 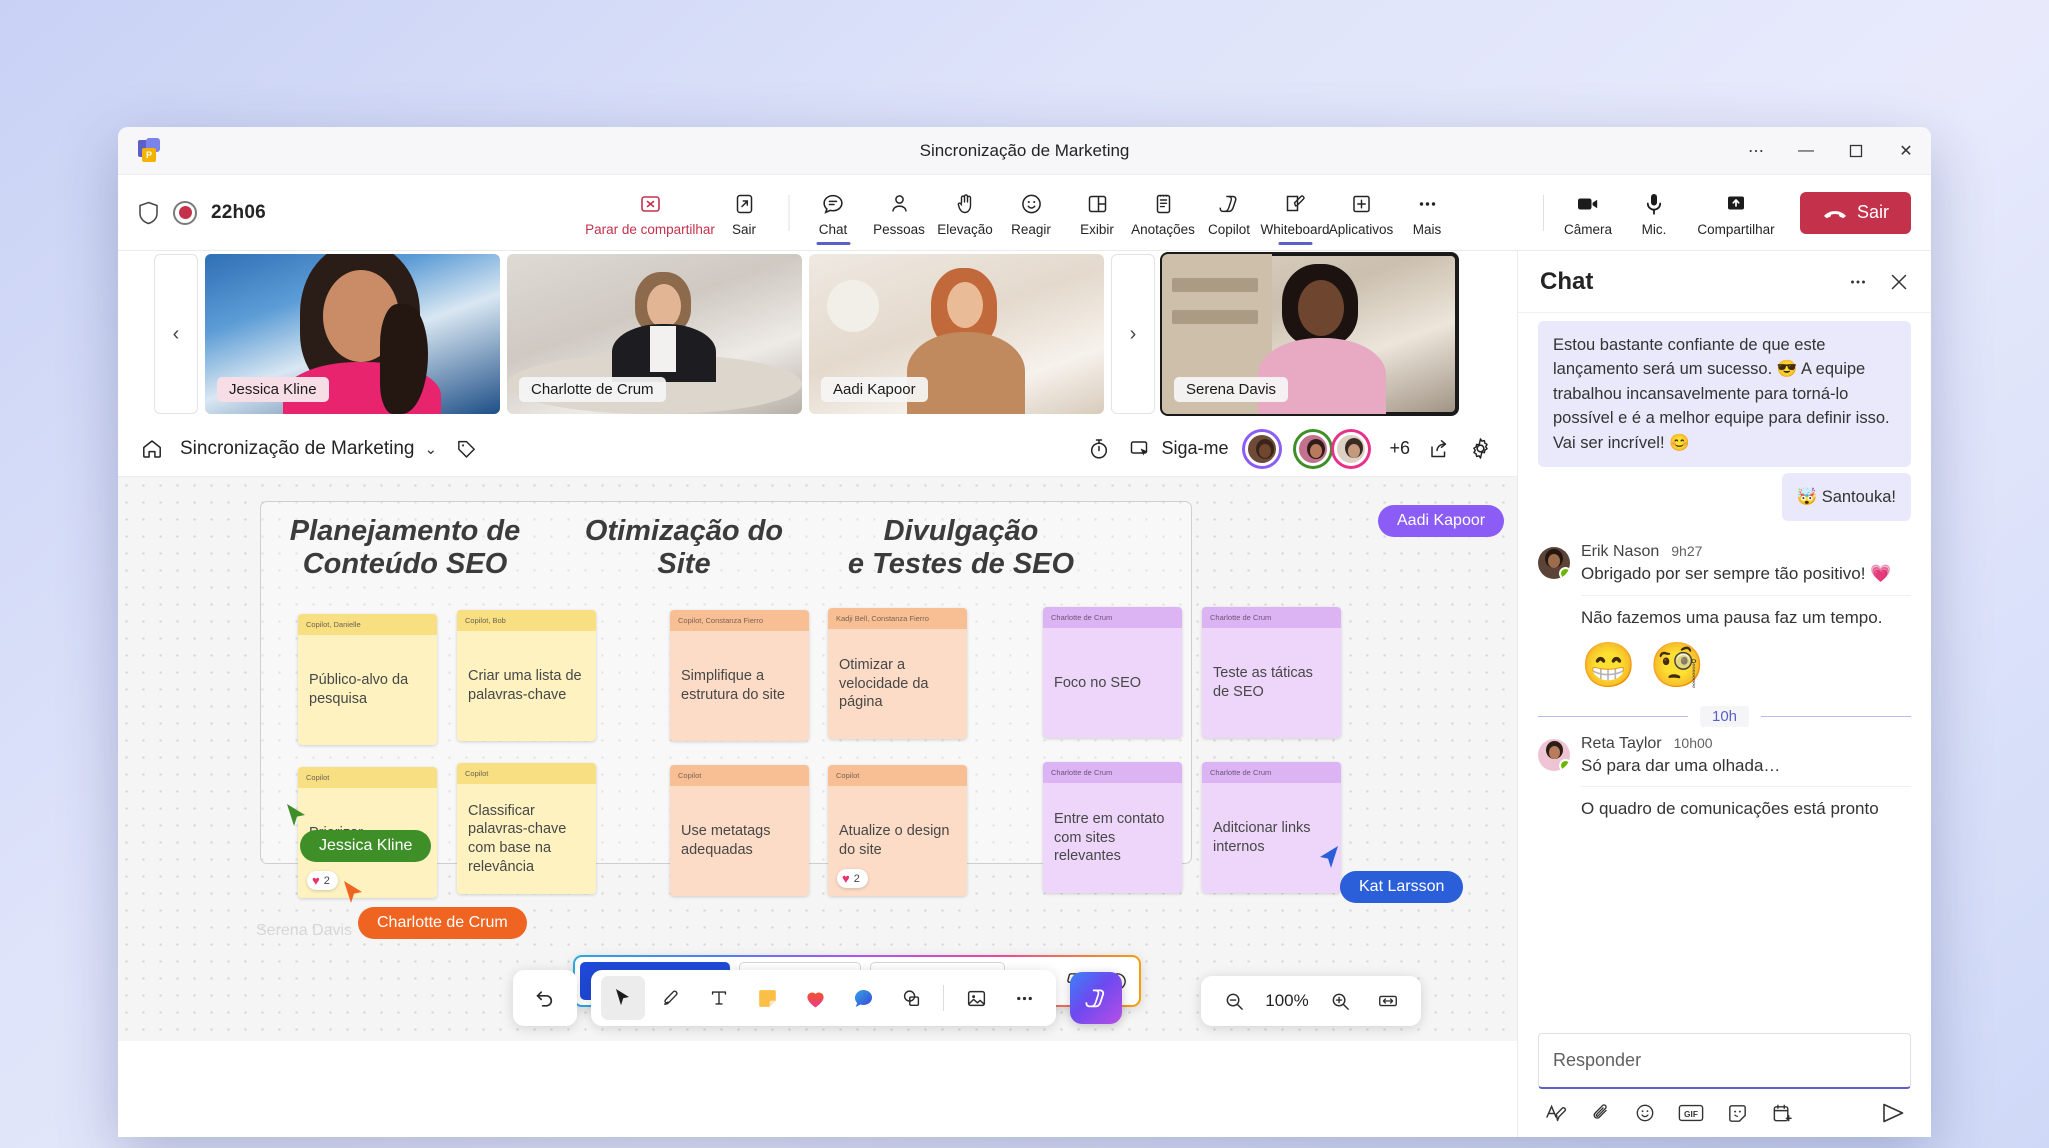 What do you see at coordinates (1309, 334) in the screenshot?
I see `video-tile-serena-davis: Serena Davis` at bounding box center [1309, 334].